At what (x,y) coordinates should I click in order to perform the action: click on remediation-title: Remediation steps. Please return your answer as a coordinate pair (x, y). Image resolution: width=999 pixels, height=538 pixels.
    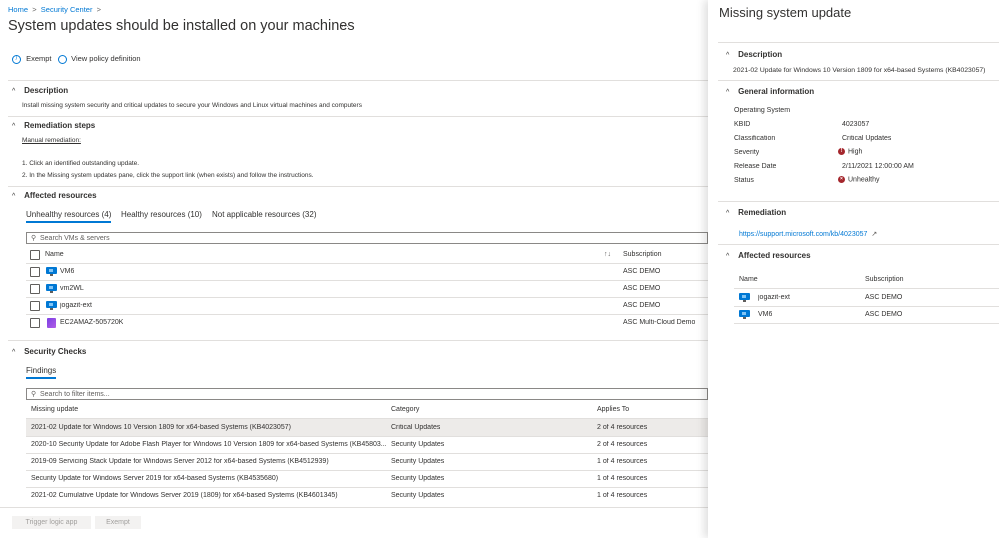
    Looking at the image, I should click on (60, 125).